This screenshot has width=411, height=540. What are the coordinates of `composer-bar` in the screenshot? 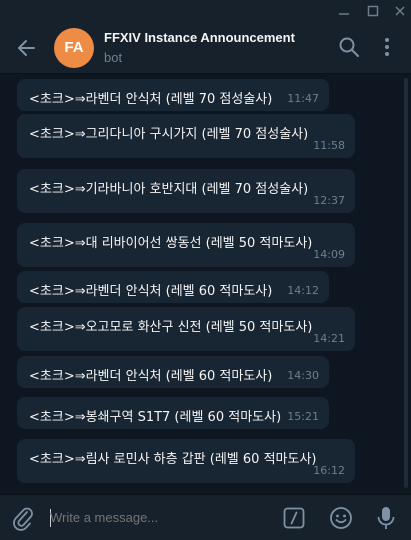 It's located at (205, 517).